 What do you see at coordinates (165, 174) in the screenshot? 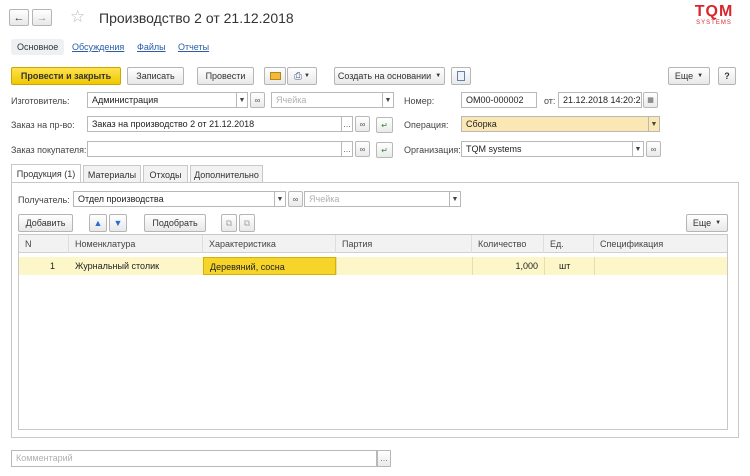
I see `tab-waste: Отходы` at bounding box center [165, 174].